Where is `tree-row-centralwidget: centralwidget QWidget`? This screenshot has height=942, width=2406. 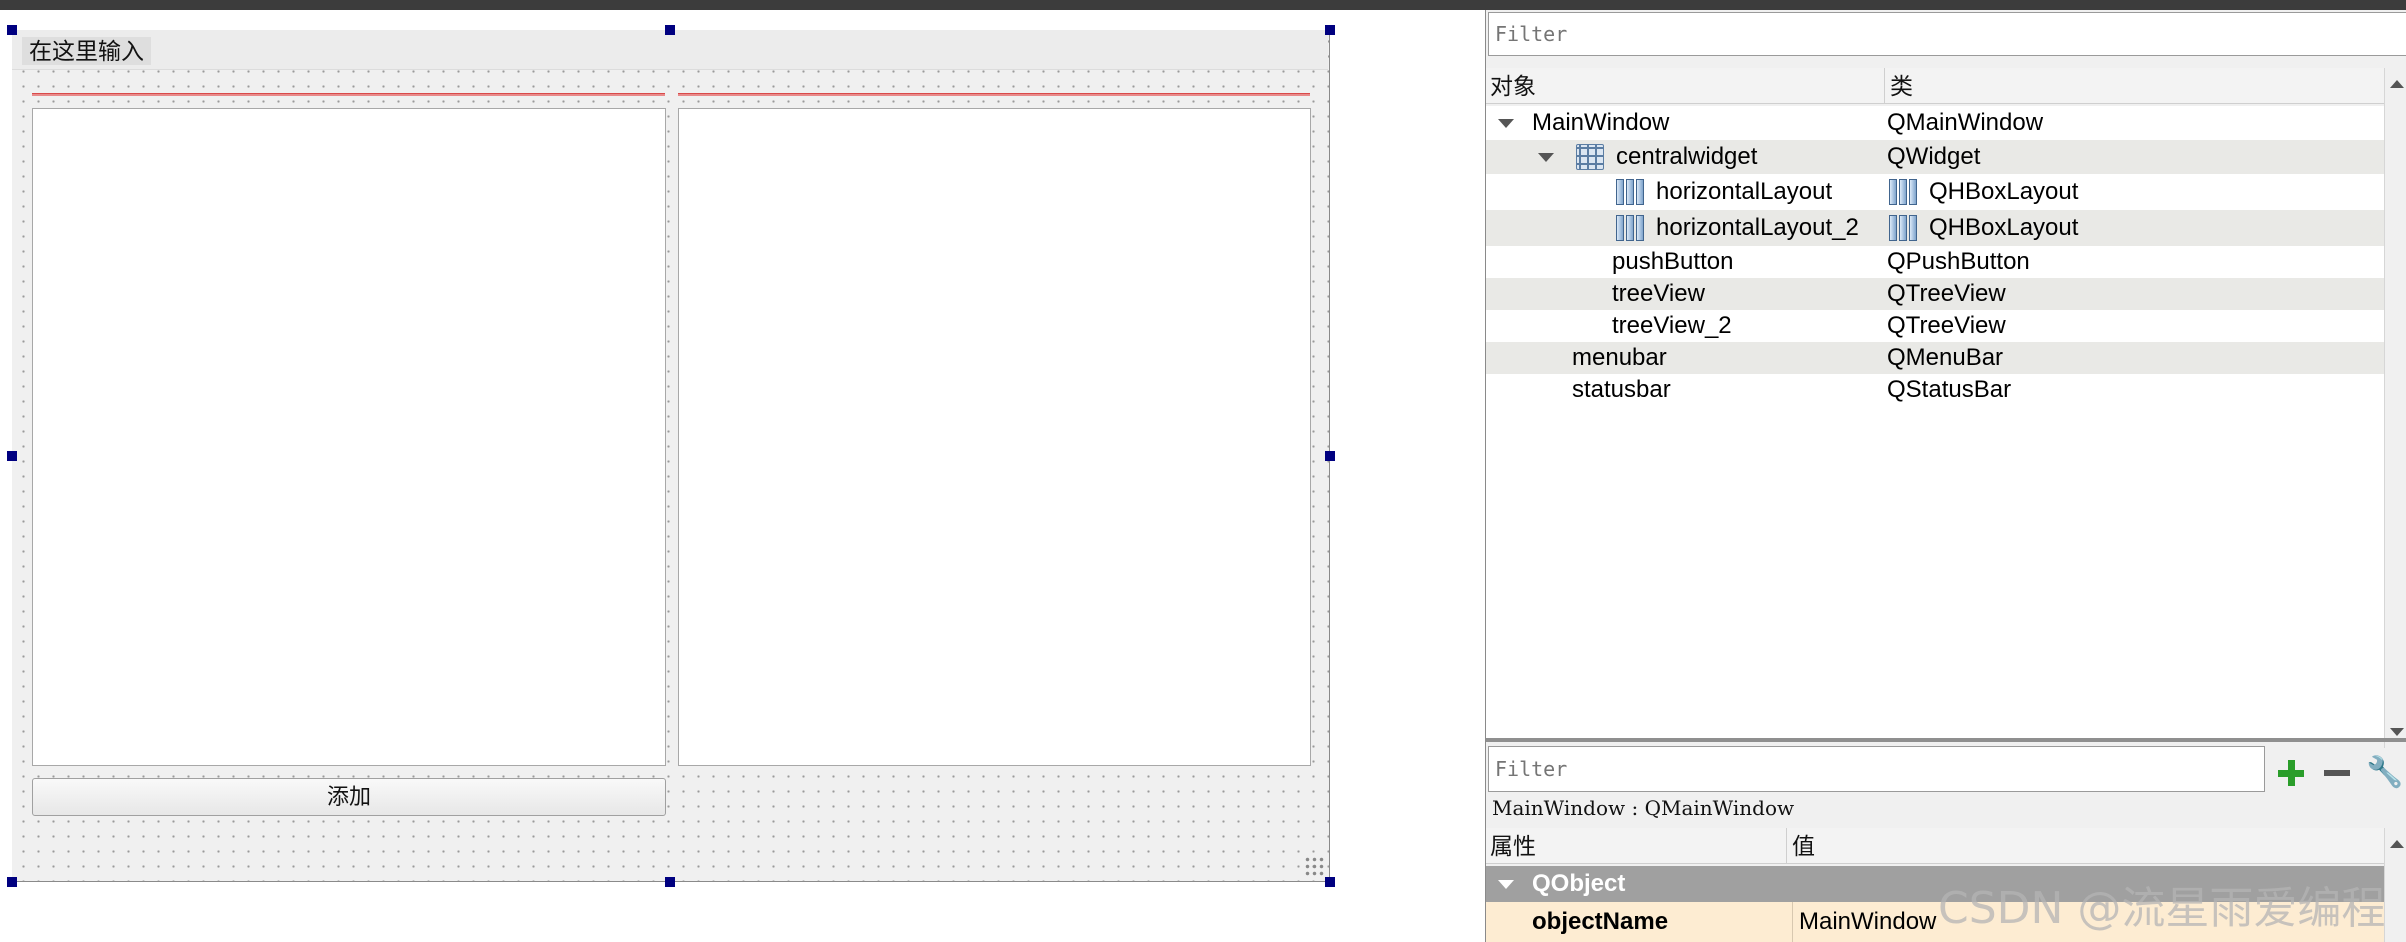
tree-row-centralwidget: centralwidget QWidget is located at coordinates (1935, 157).